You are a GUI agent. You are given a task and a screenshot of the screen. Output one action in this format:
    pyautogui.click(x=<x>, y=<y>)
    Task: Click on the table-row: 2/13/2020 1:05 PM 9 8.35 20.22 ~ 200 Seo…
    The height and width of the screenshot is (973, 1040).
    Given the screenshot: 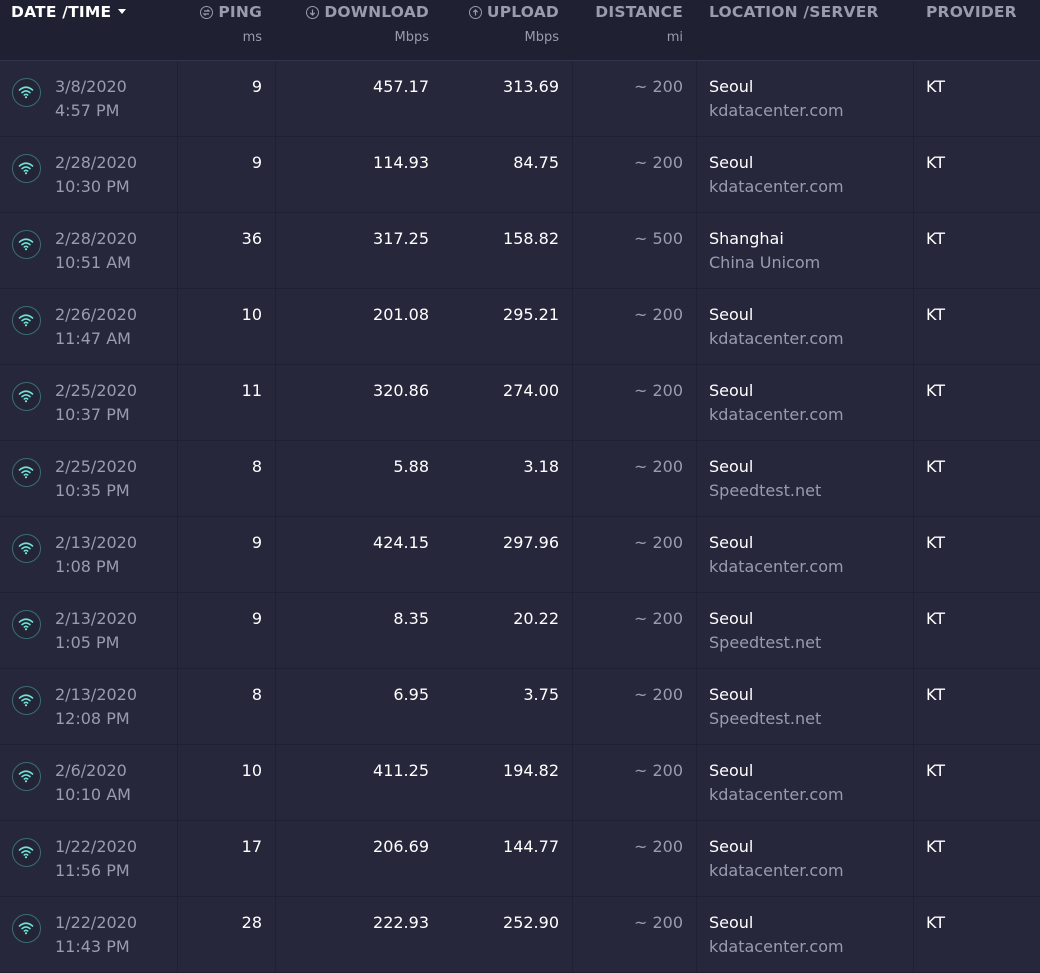 What is the action you would take?
    pyautogui.click(x=520, y=630)
    